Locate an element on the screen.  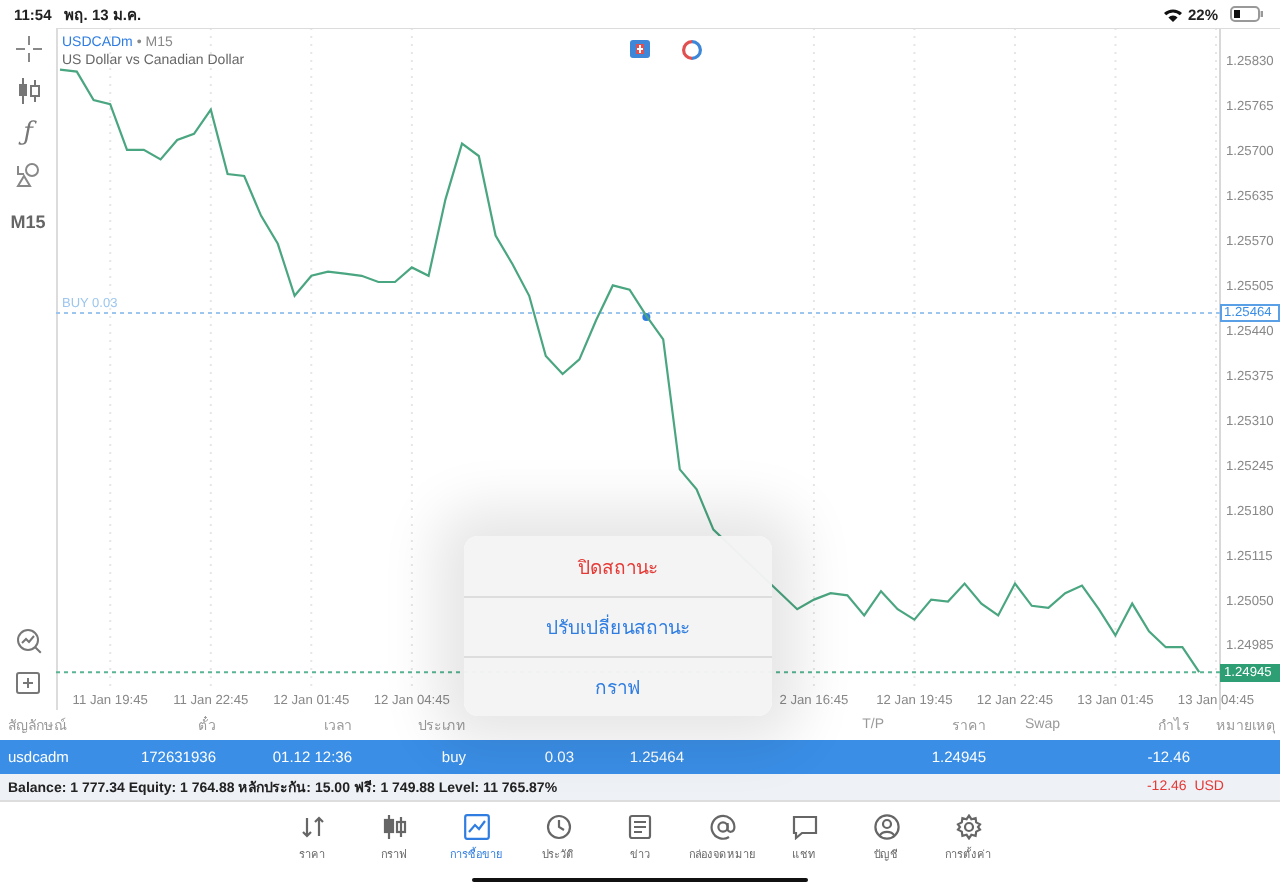
function-icon: ƒ is located at coordinates (28, 133).